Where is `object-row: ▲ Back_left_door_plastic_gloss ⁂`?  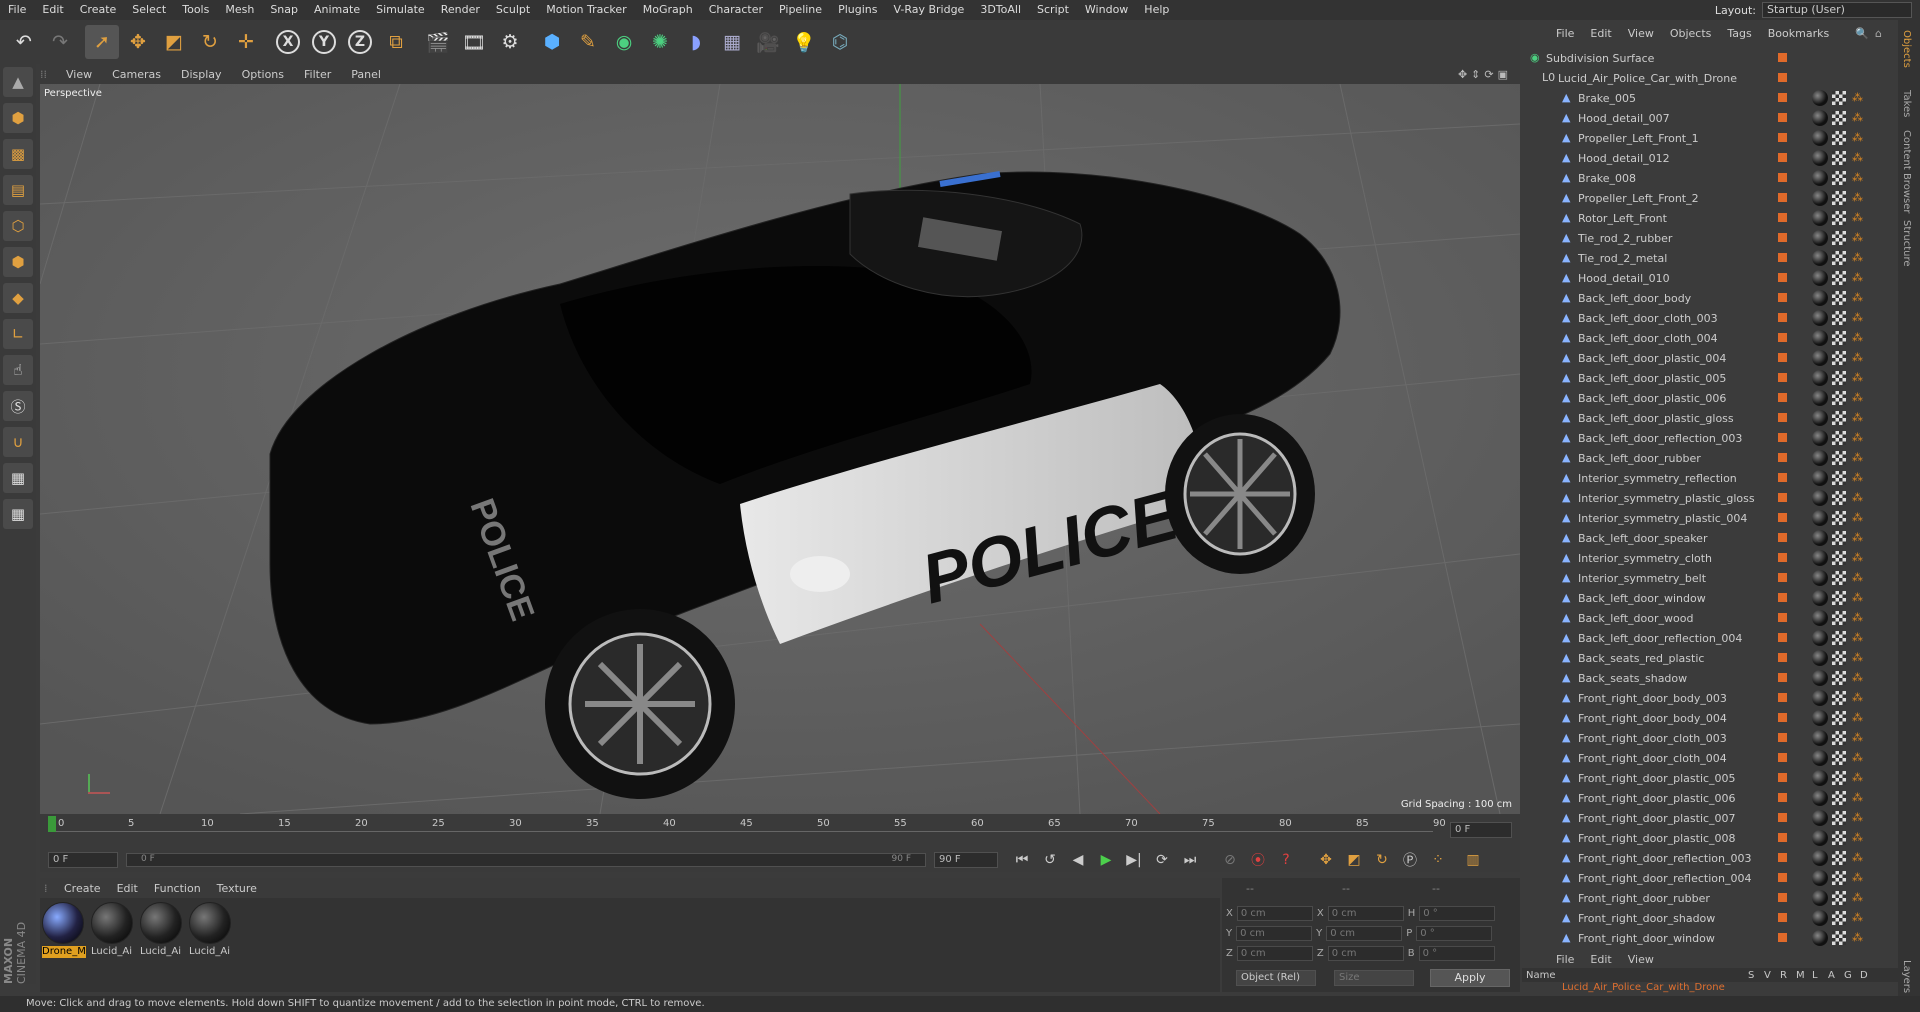 object-row: ▲ Back_left_door_plastic_gloss ⁂ is located at coordinates (1702, 418).